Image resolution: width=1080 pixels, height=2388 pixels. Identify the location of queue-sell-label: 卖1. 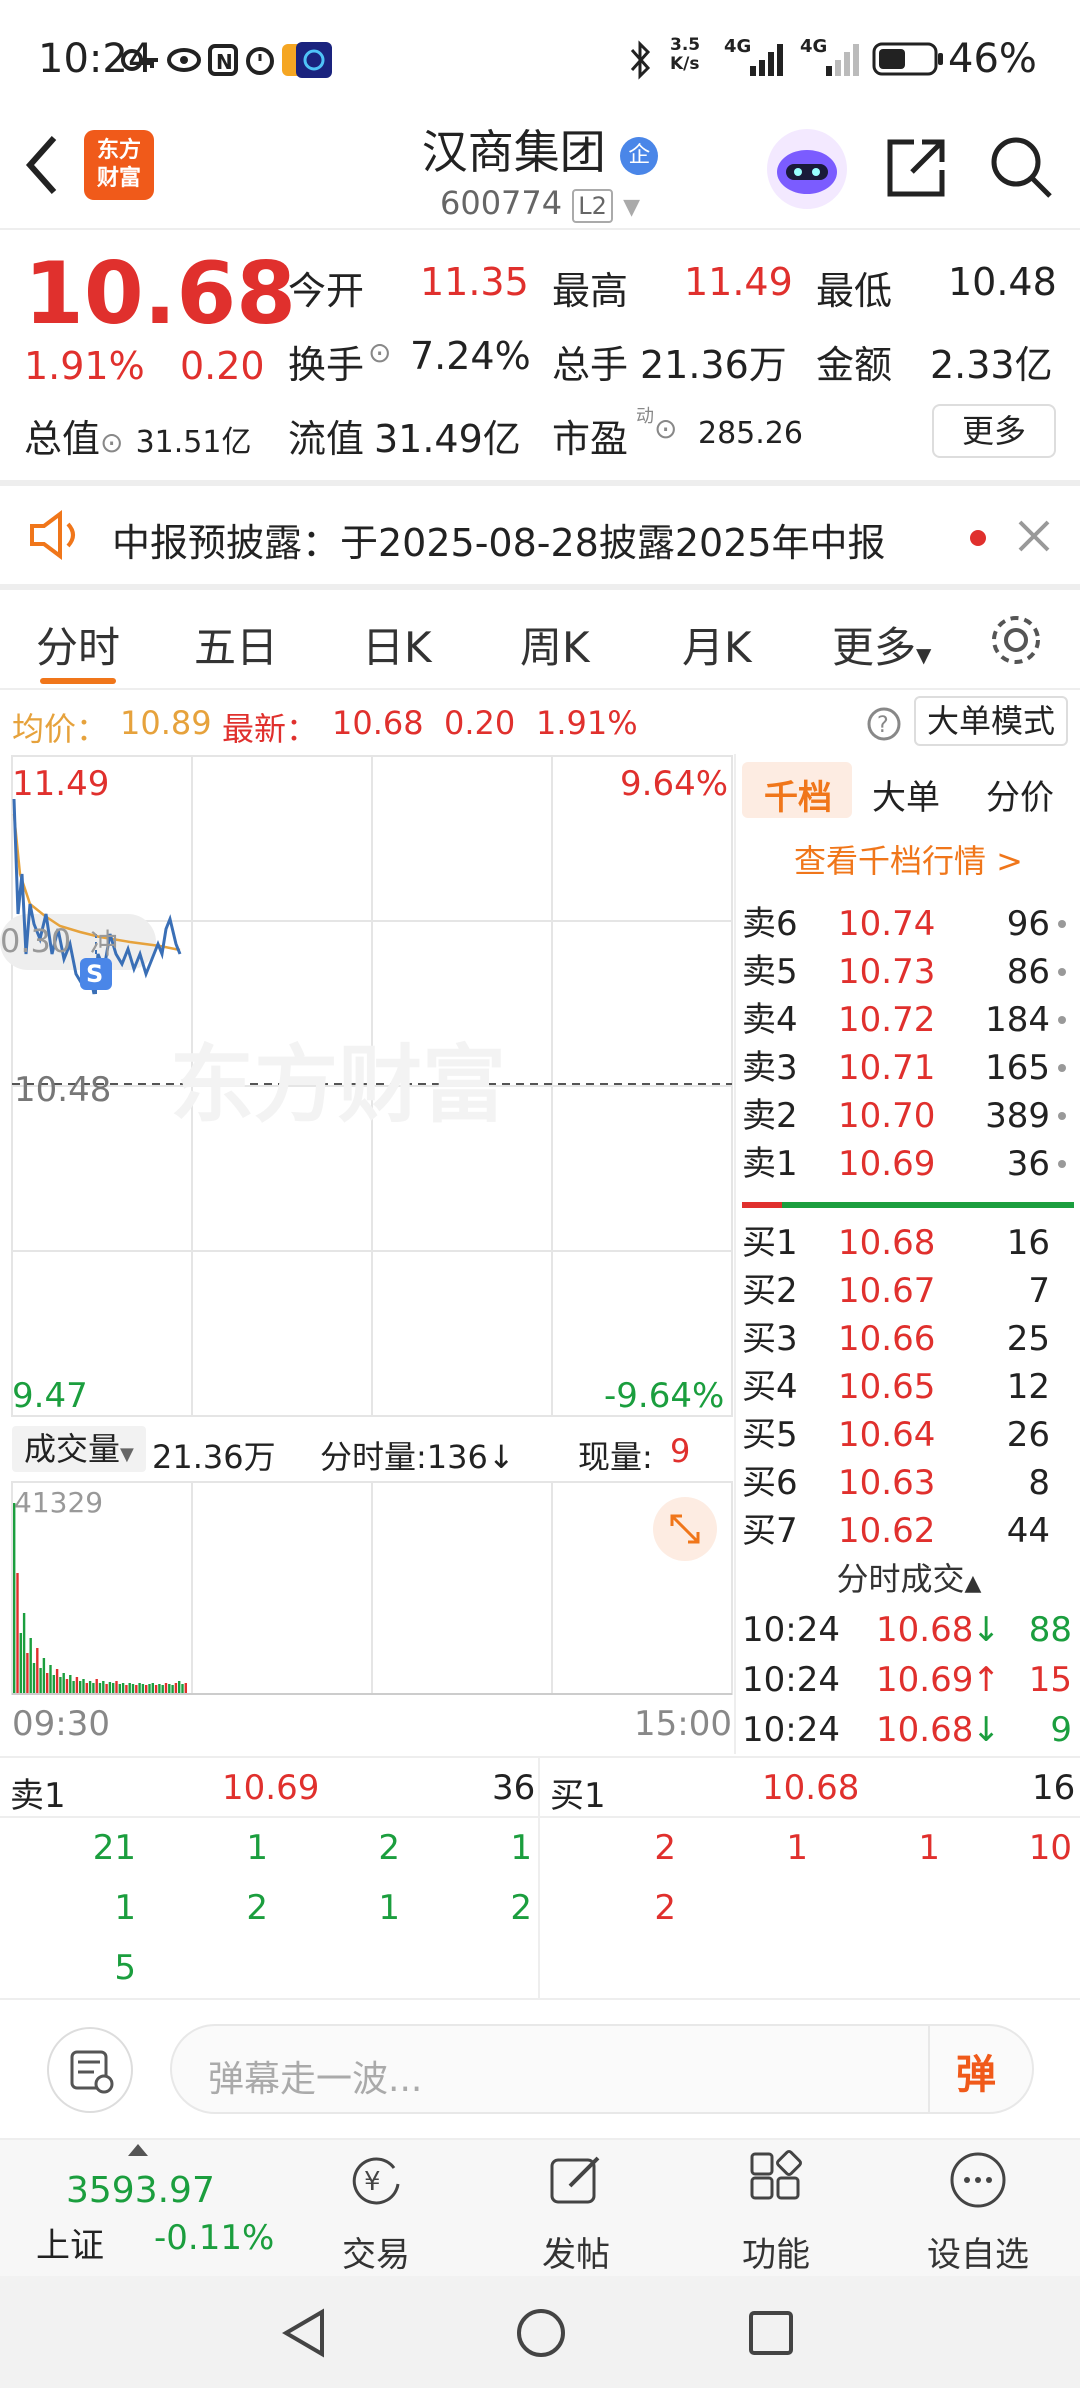
(38, 1796).